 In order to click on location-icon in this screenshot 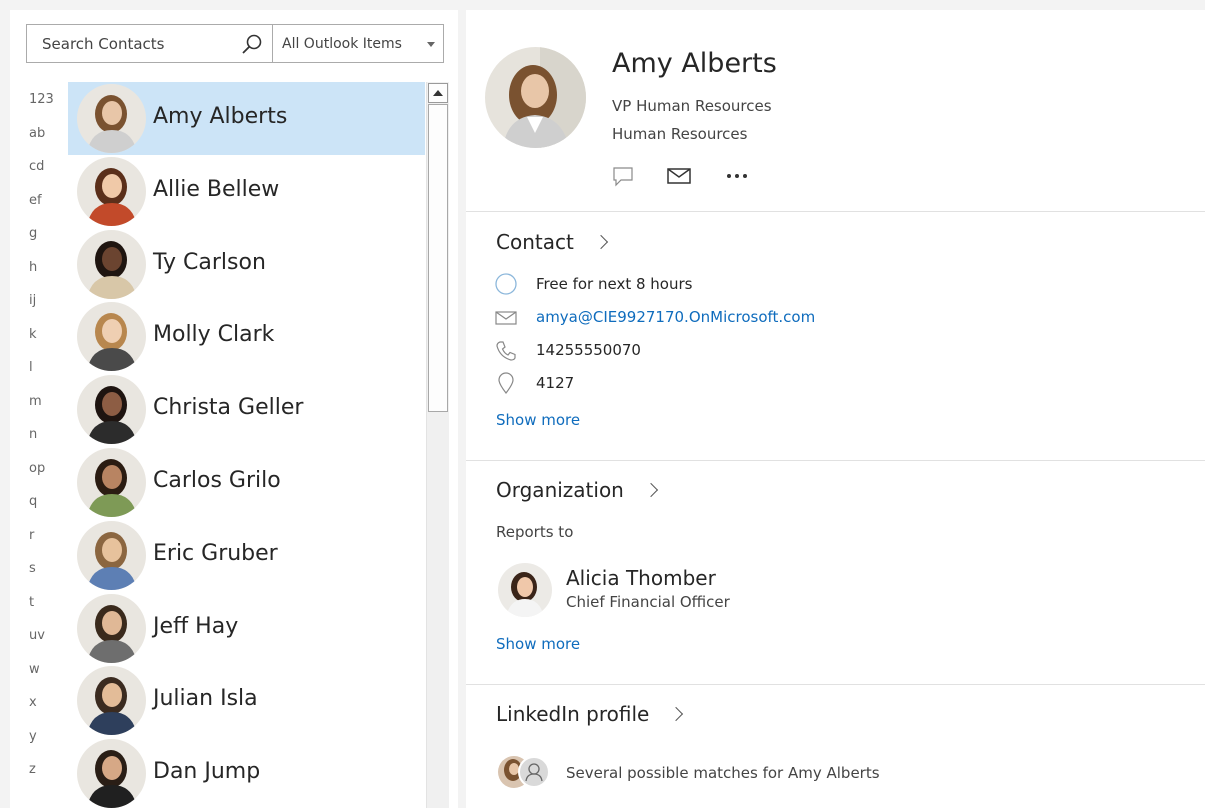, I will do `click(506, 383)`.